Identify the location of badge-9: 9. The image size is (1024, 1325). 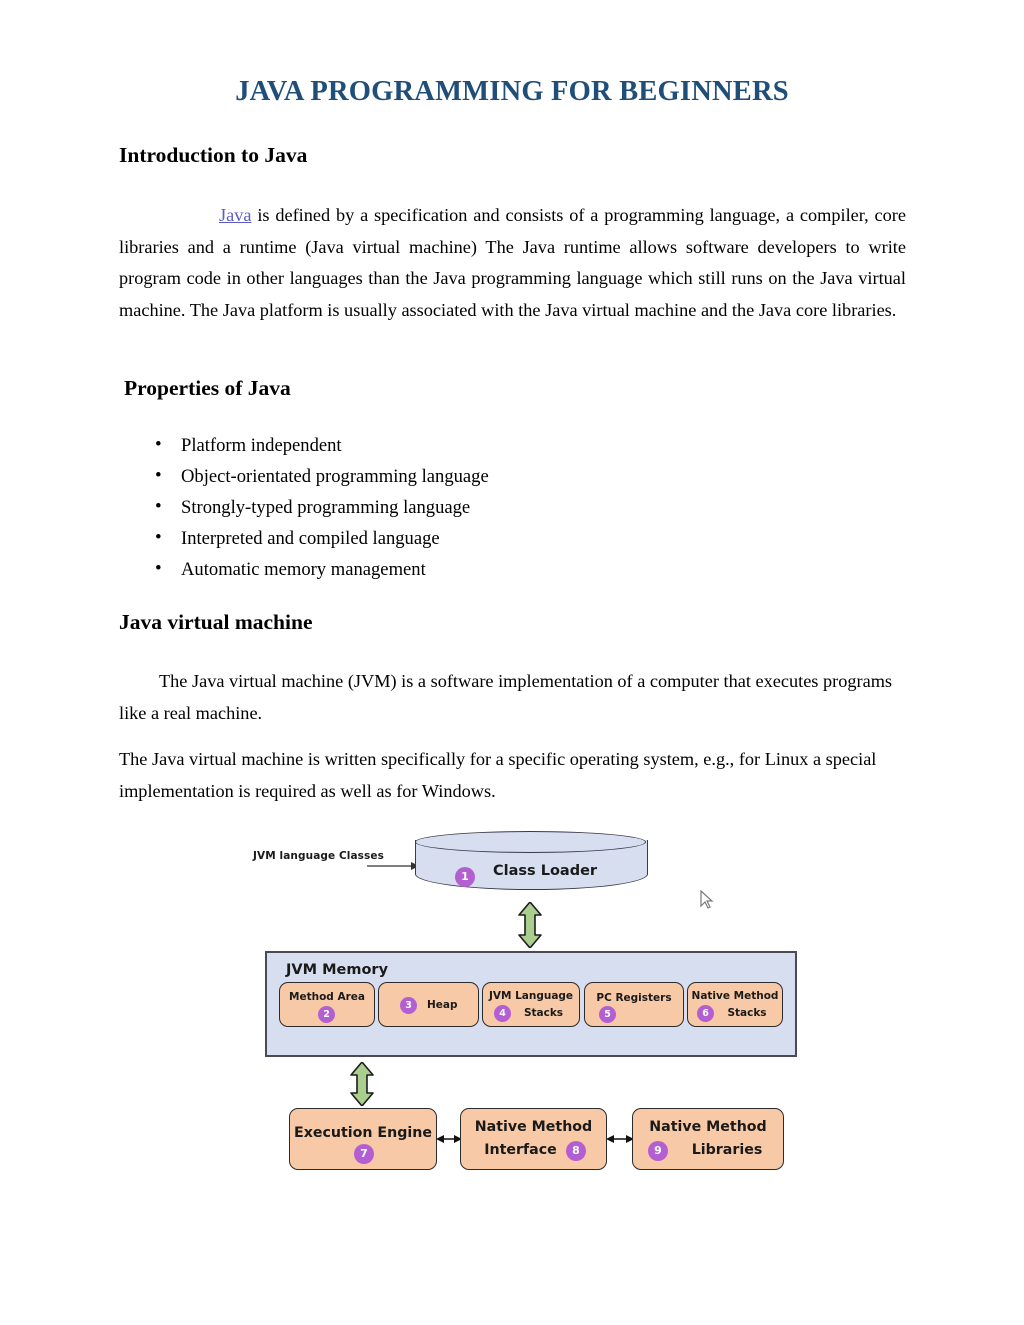
(658, 1151).